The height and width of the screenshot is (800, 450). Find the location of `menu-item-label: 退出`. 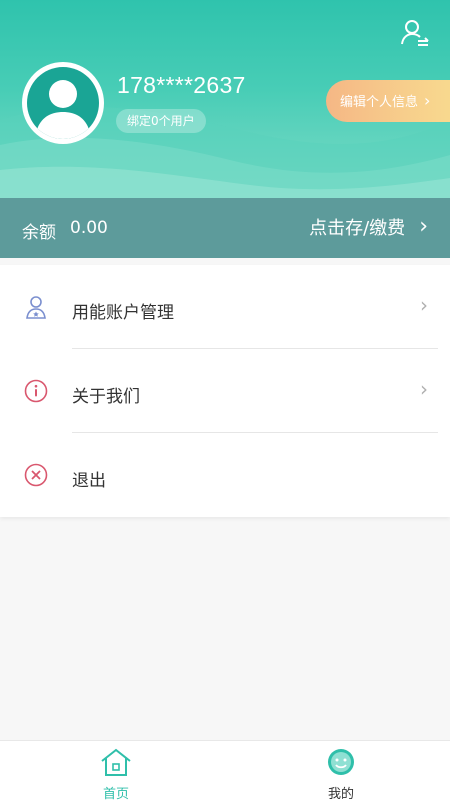

menu-item-label: 退出 is located at coordinates (89, 481).